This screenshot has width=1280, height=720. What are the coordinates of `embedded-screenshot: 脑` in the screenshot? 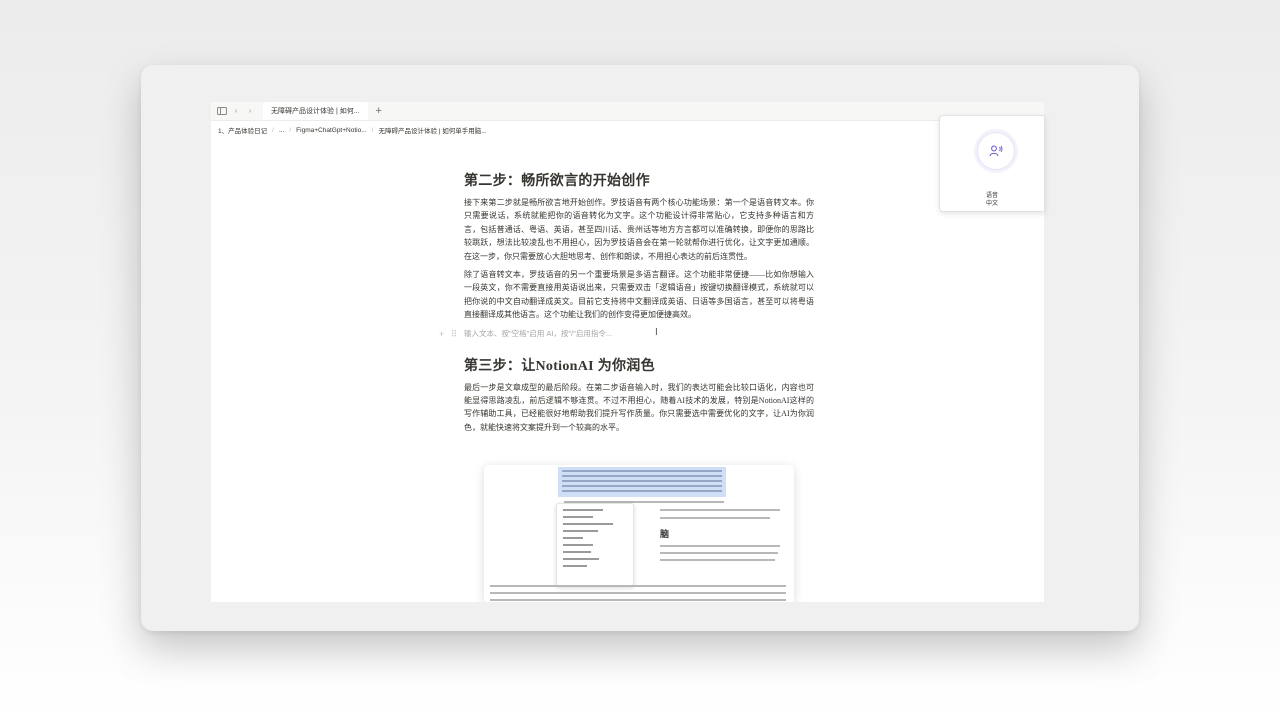 It's located at (639, 533).